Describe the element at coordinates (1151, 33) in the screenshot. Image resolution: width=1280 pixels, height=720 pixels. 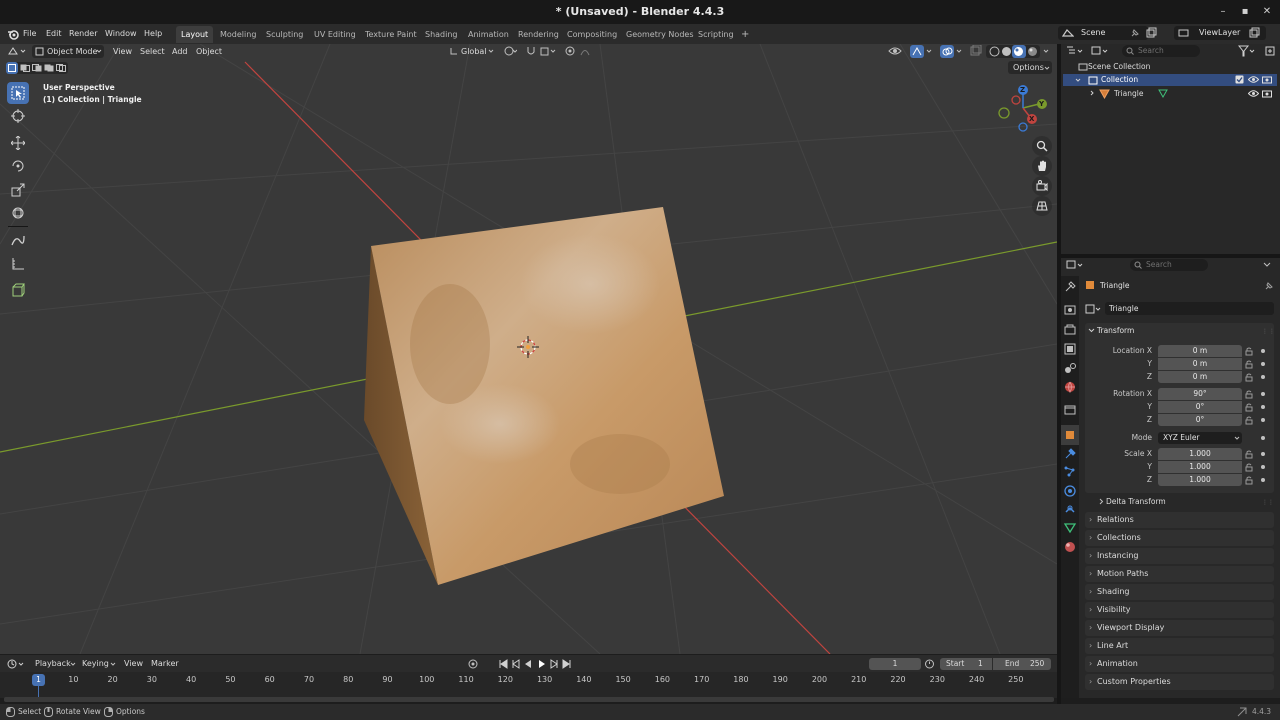
I see `new-scene-icon` at that location.